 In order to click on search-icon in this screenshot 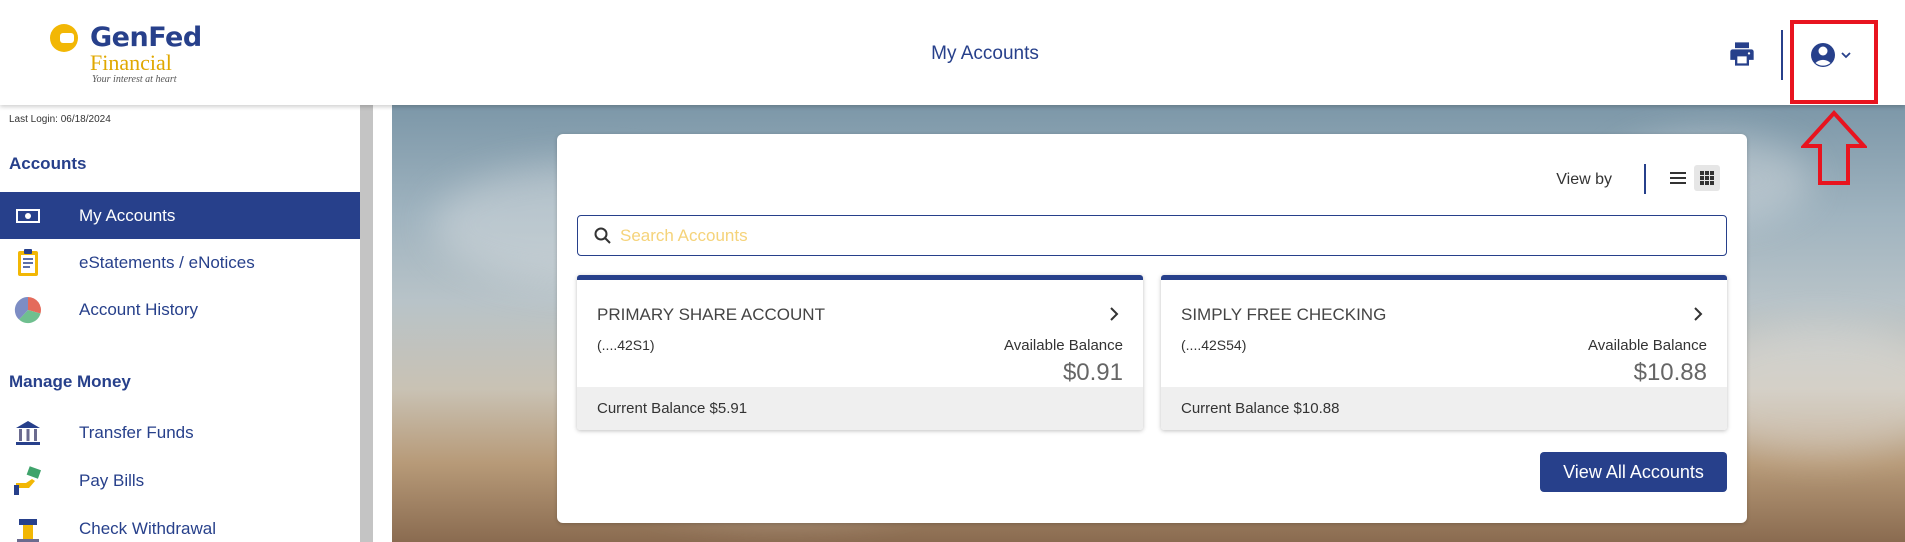, I will do `click(603, 236)`.